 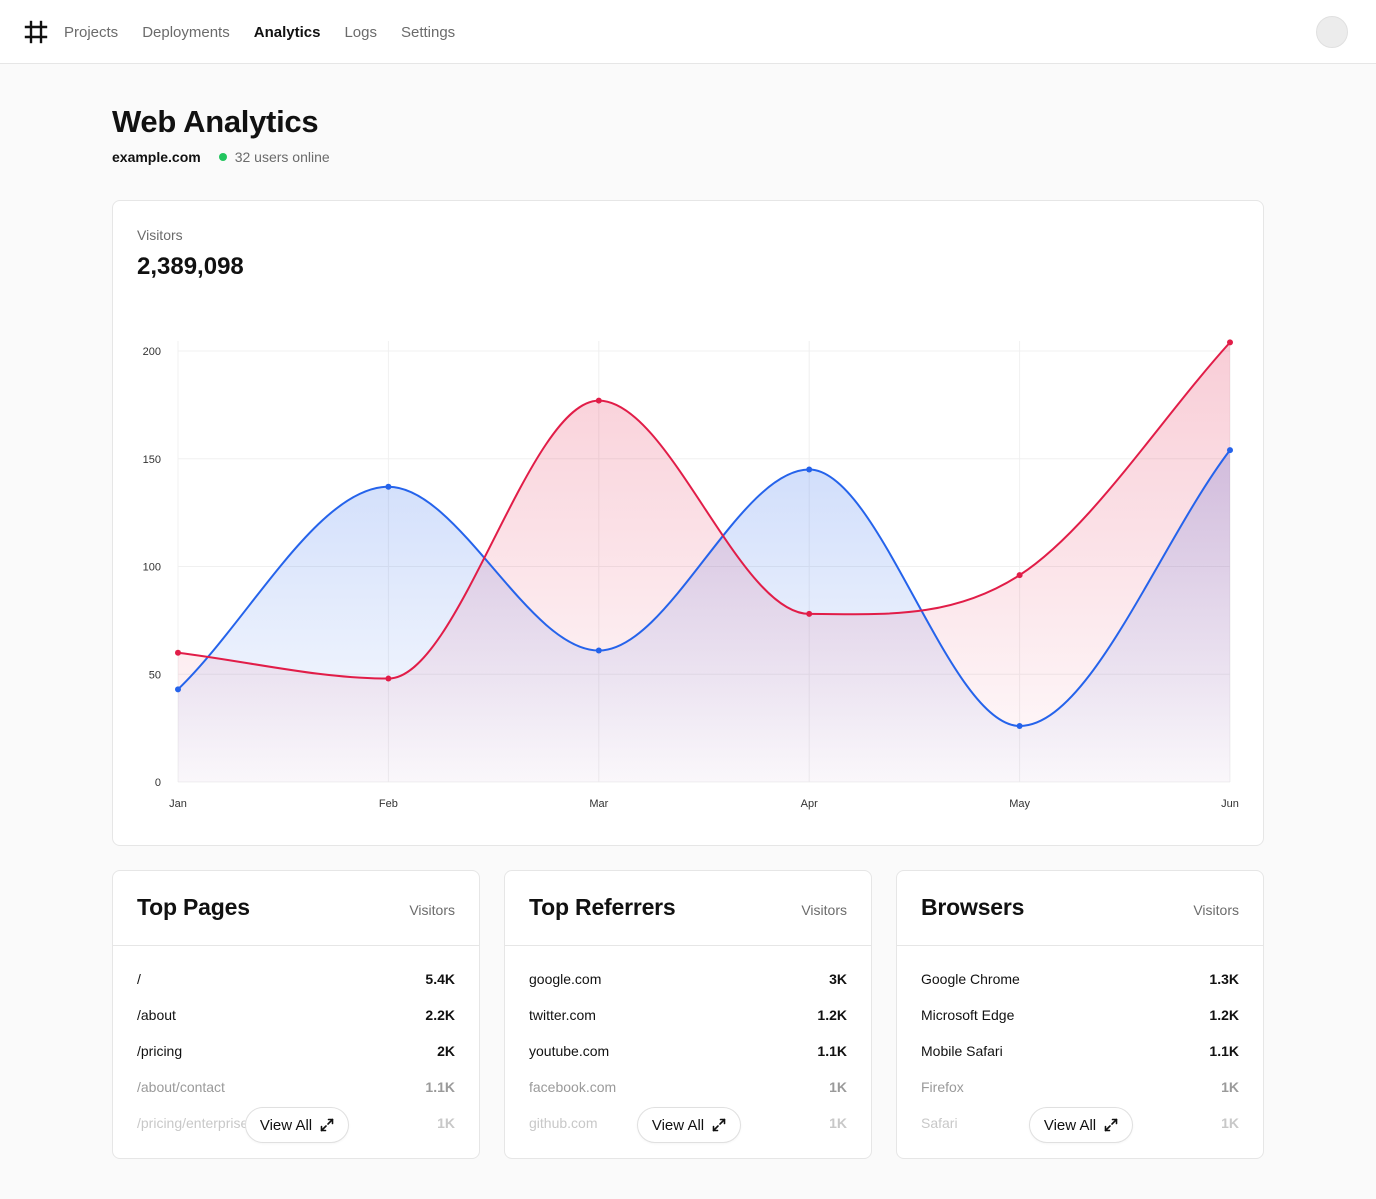 I want to click on item-name: facebook.com, so click(x=573, y=1087).